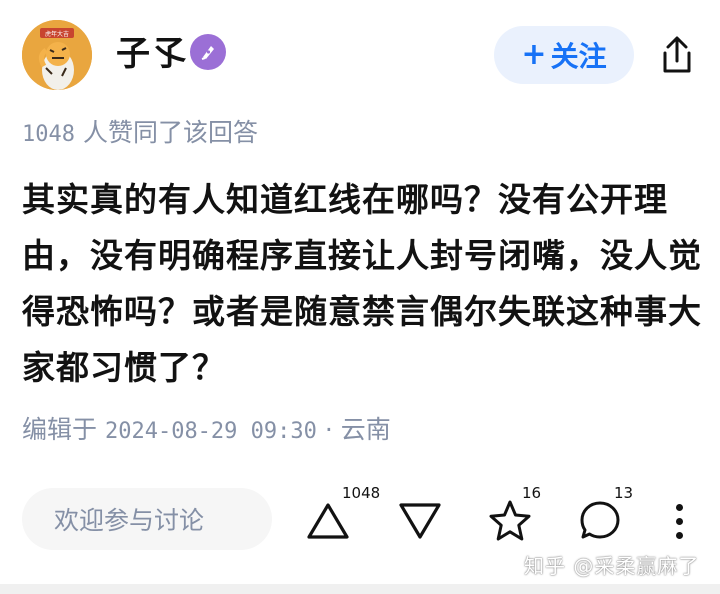 The image size is (720, 594). I want to click on comment-bubble-icon, so click(600, 520).